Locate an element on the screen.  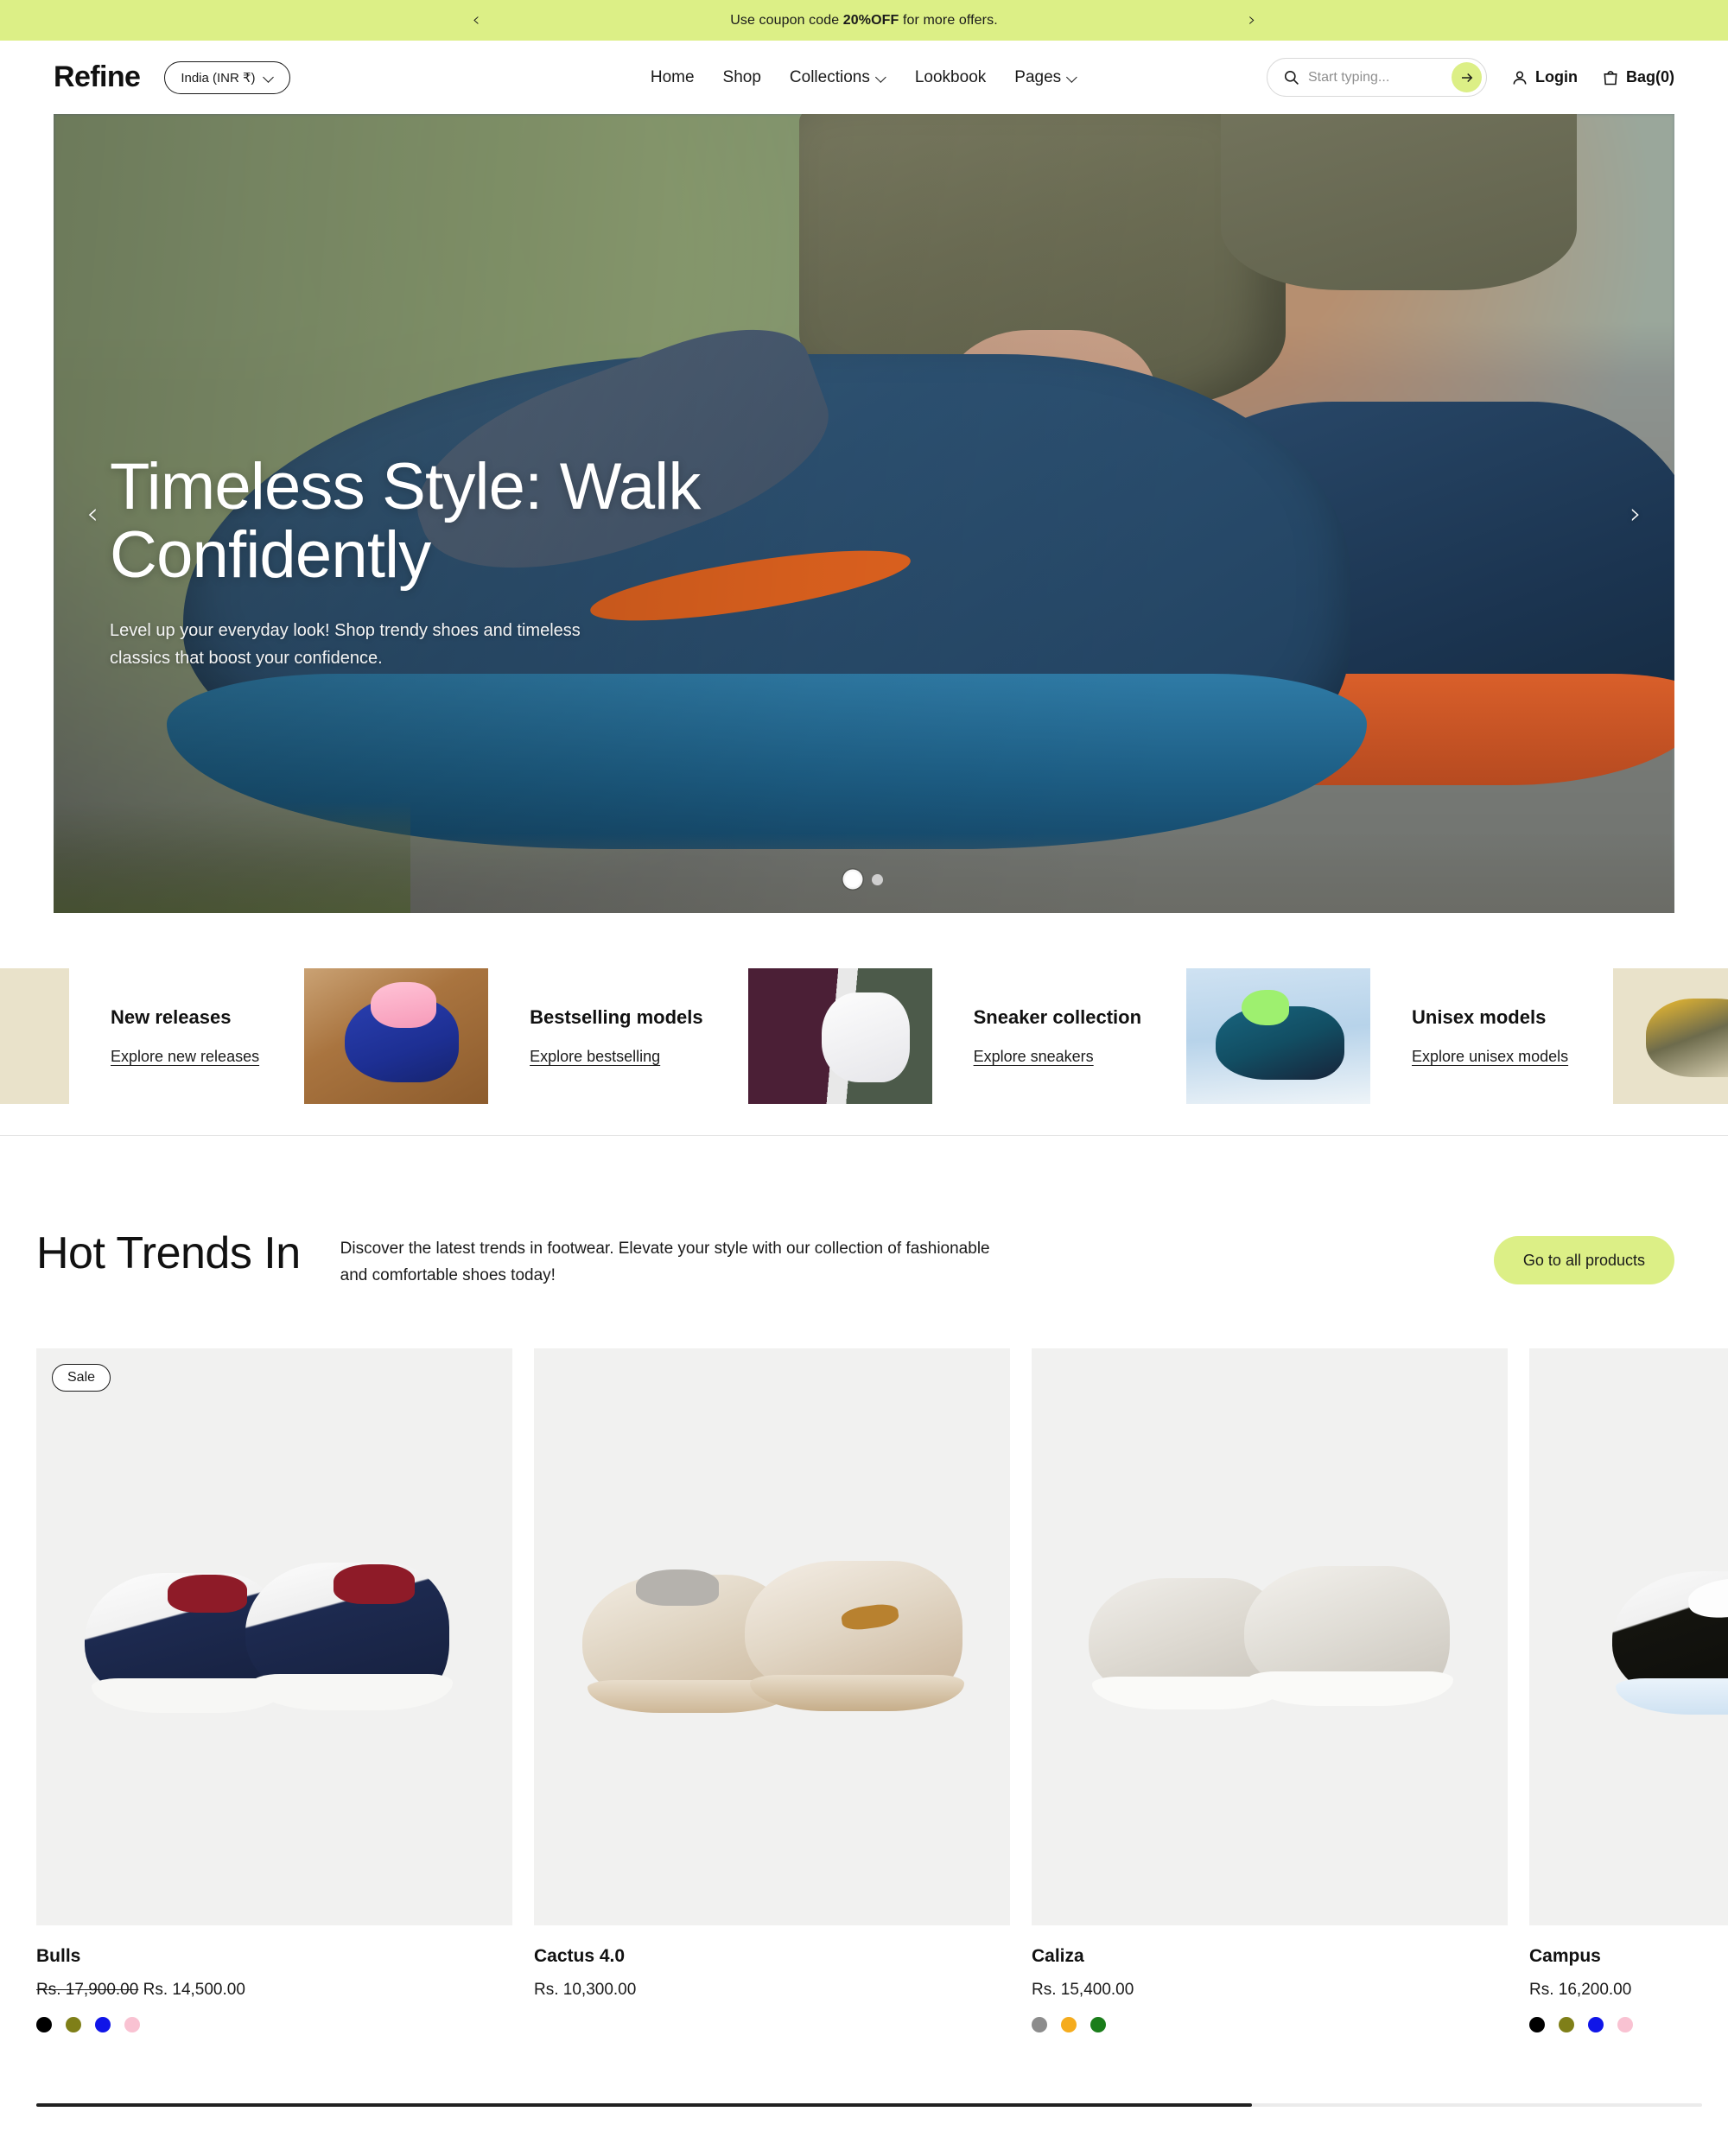
carousel-progress-track is located at coordinates (869, 2105).